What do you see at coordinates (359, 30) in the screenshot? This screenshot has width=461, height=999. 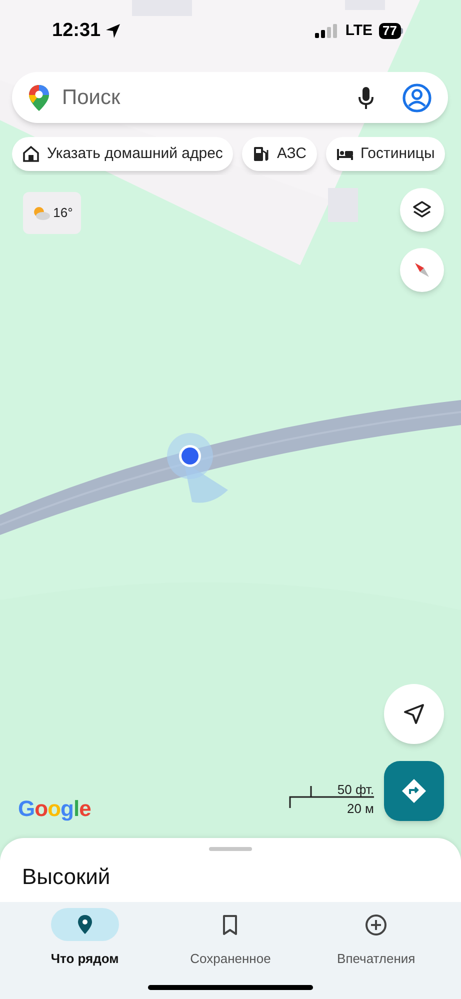 I see `network-label: LTE` at bounding box center [359, 30].